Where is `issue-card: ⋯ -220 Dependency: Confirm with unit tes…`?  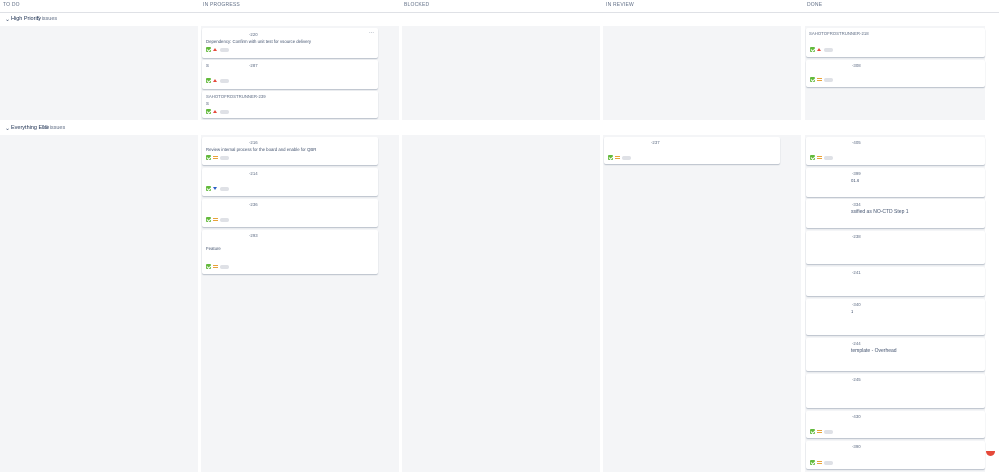 issue-card: ⋯ -220 Dependency: Confirm with unit tes… is located at coordinates (290, 43).